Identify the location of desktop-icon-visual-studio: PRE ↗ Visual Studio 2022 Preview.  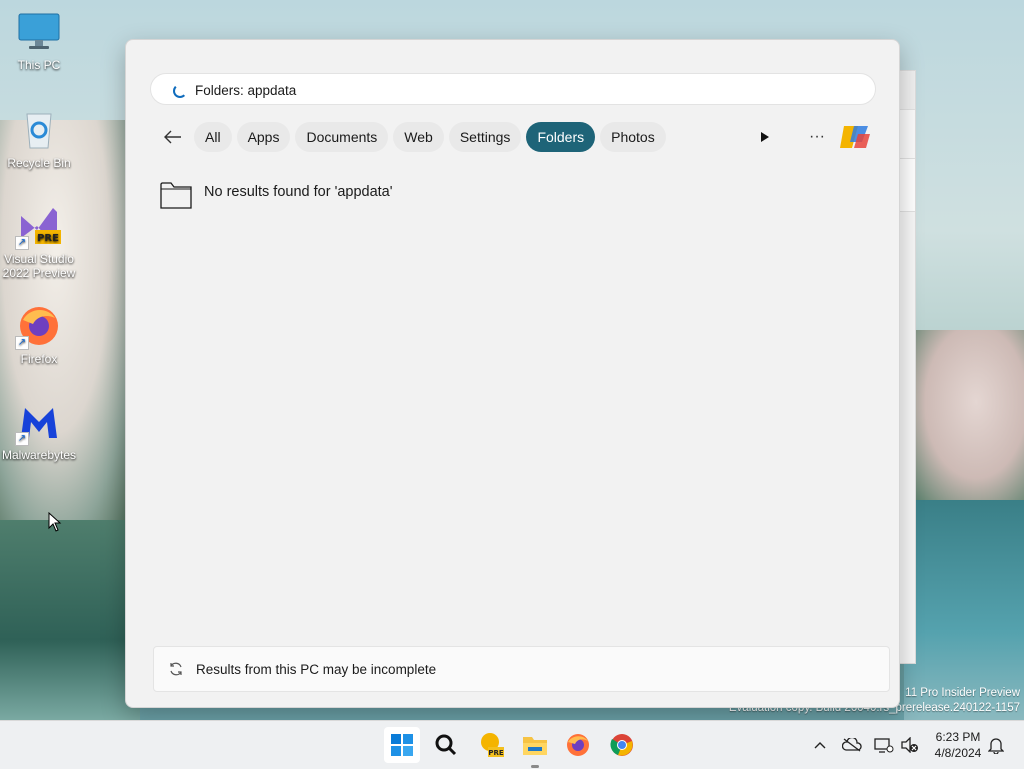
(39, 242).